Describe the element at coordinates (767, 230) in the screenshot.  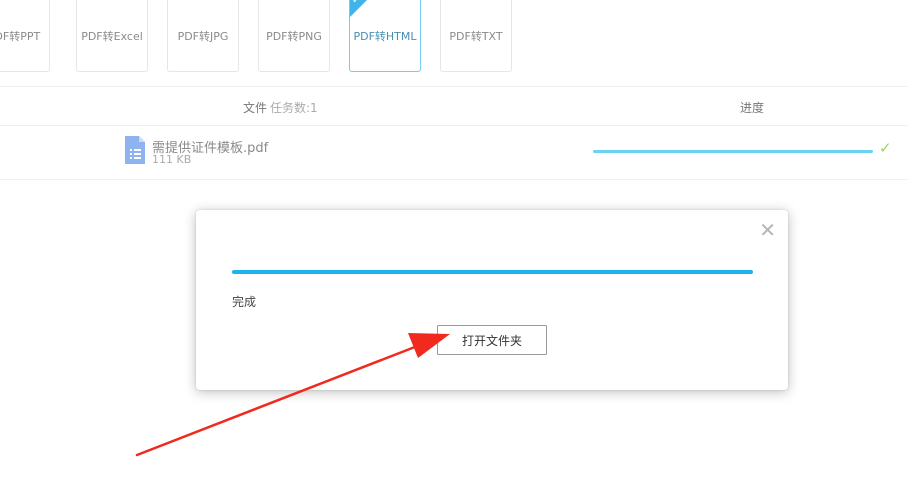
I see `close-icon: ✕` at that location.